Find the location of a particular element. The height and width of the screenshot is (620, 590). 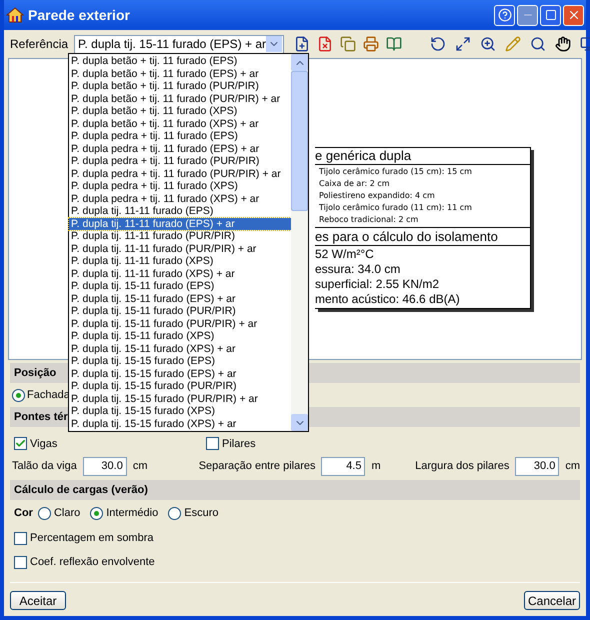

dropdown-item: P. dupla betão + tij. 11 furado (PUR/PIR) is located at coordinates (180, 86).